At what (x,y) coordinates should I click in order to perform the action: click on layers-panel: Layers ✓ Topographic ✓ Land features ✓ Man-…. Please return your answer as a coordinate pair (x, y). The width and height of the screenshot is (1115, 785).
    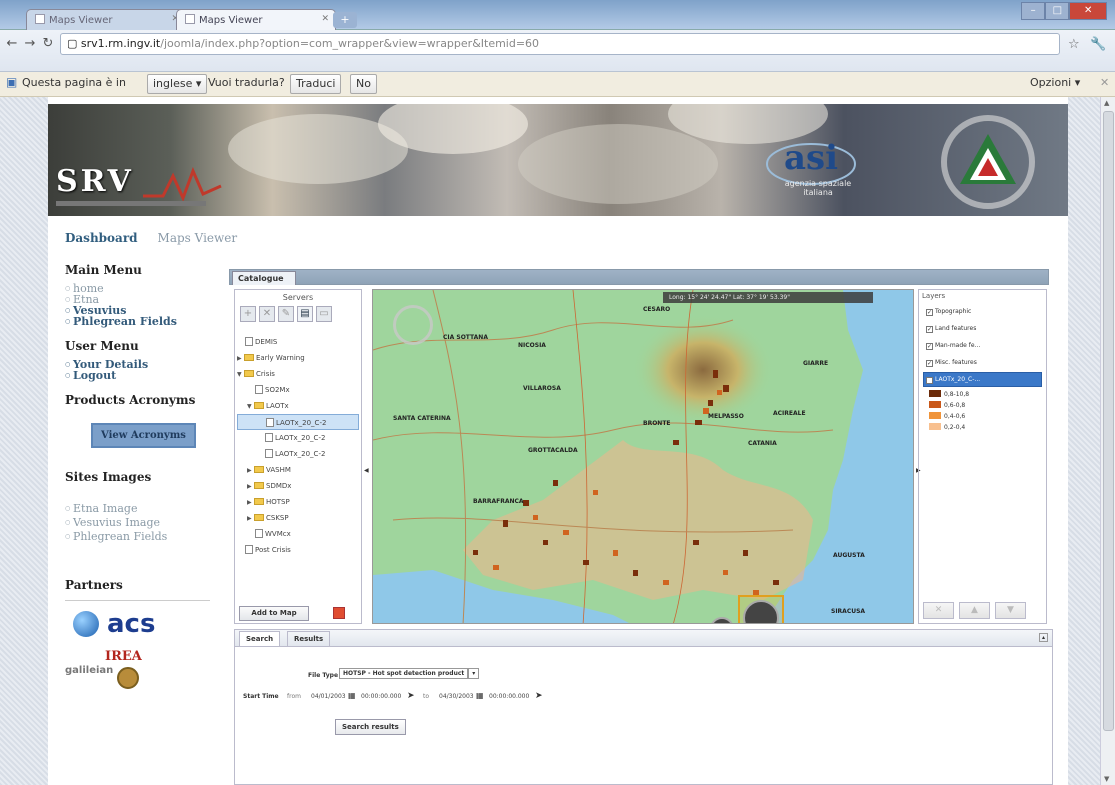
    Looking at the image, I should click on (982, 456).